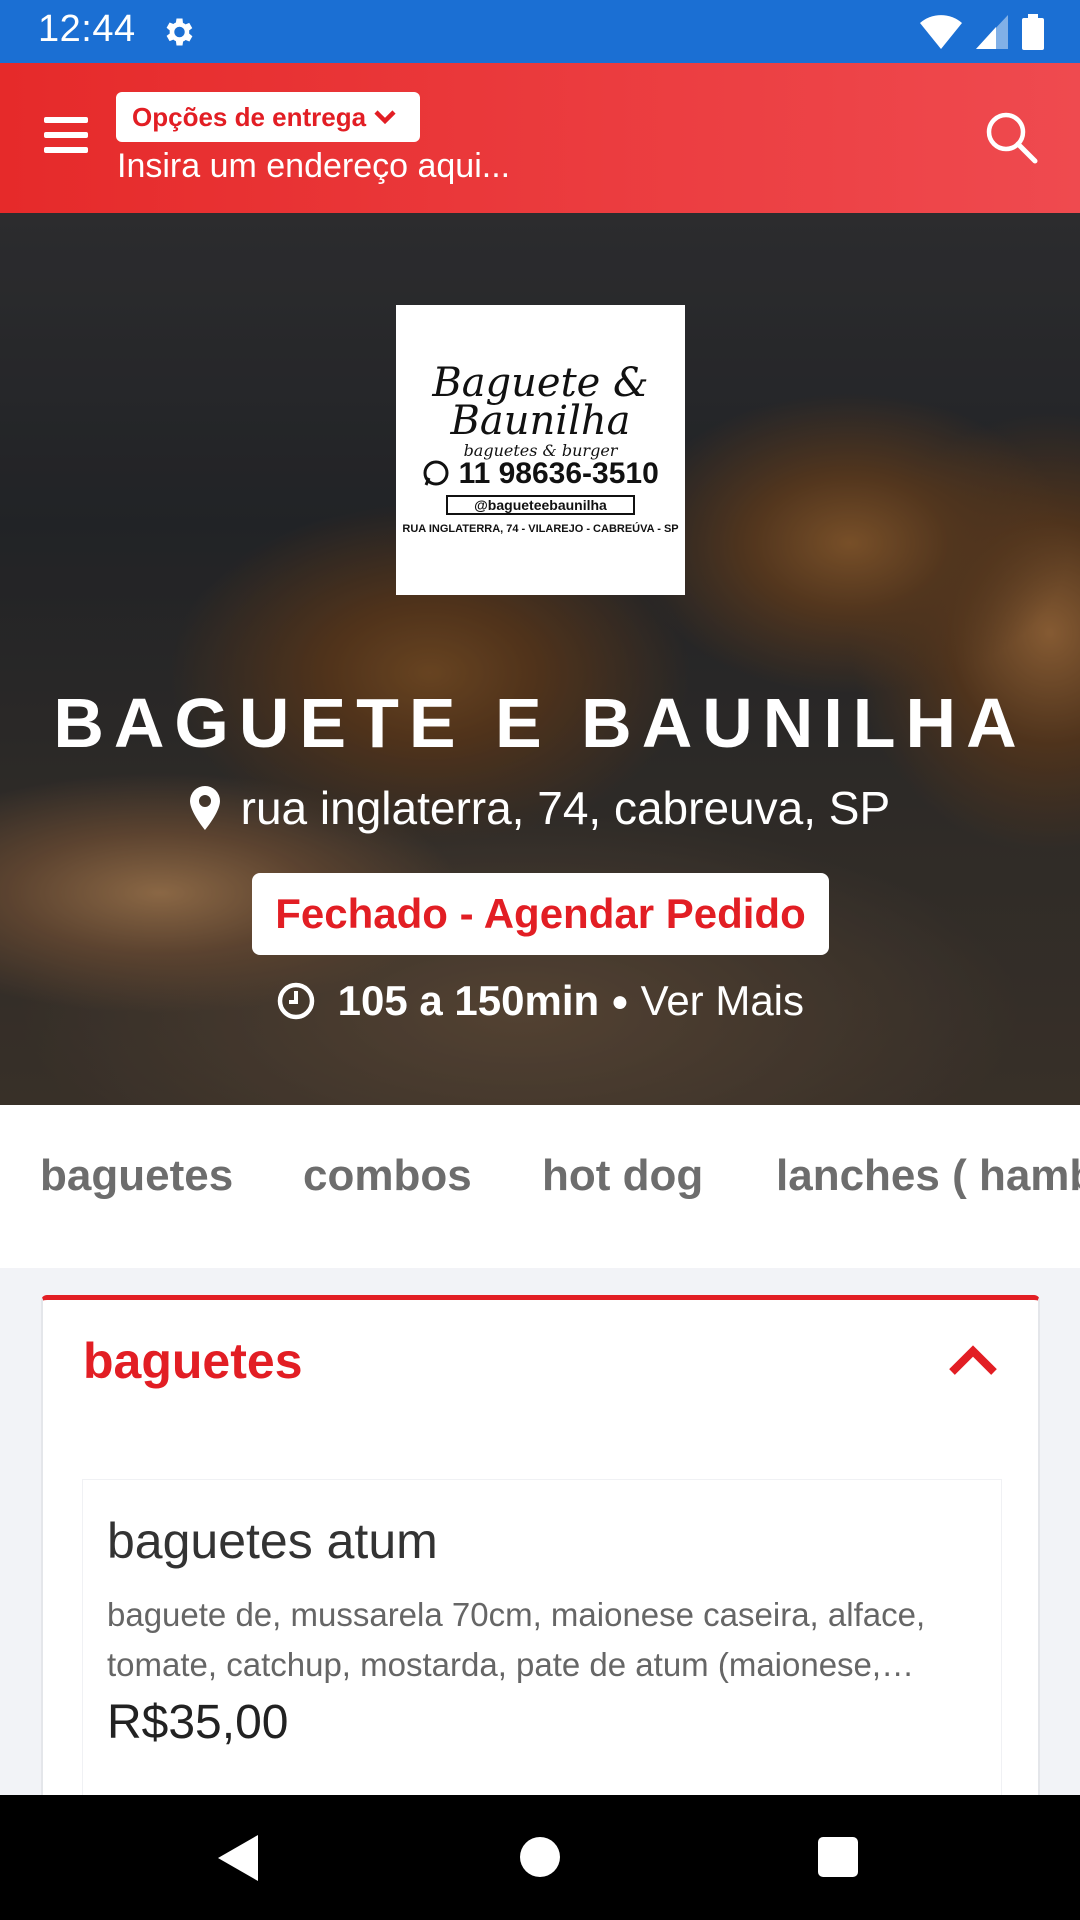  What do you see at coordinates (540, 505) in the screenshot?
I see `logo-social: @bagueteebaunilha` at bounding box center [540, 505].